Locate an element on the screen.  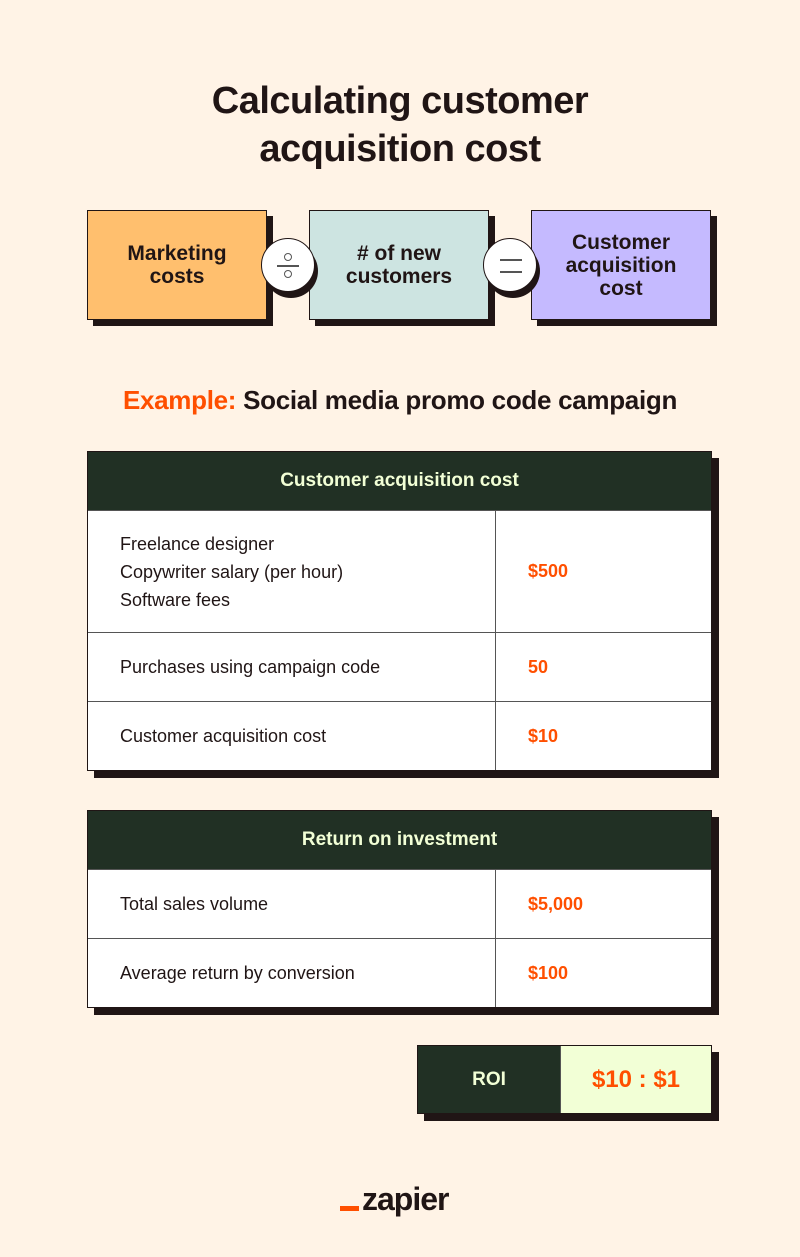
cac-line-1: Customer is located at coordinates (620, 242).